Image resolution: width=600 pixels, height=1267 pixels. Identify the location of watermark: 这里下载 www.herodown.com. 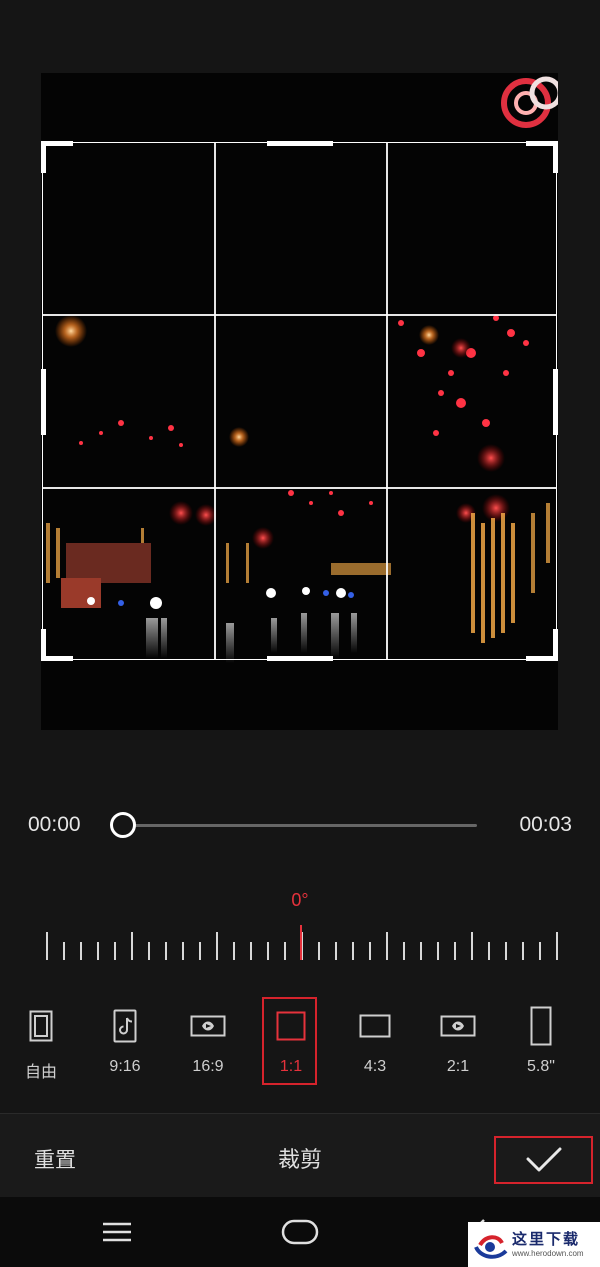
(534, 1244).